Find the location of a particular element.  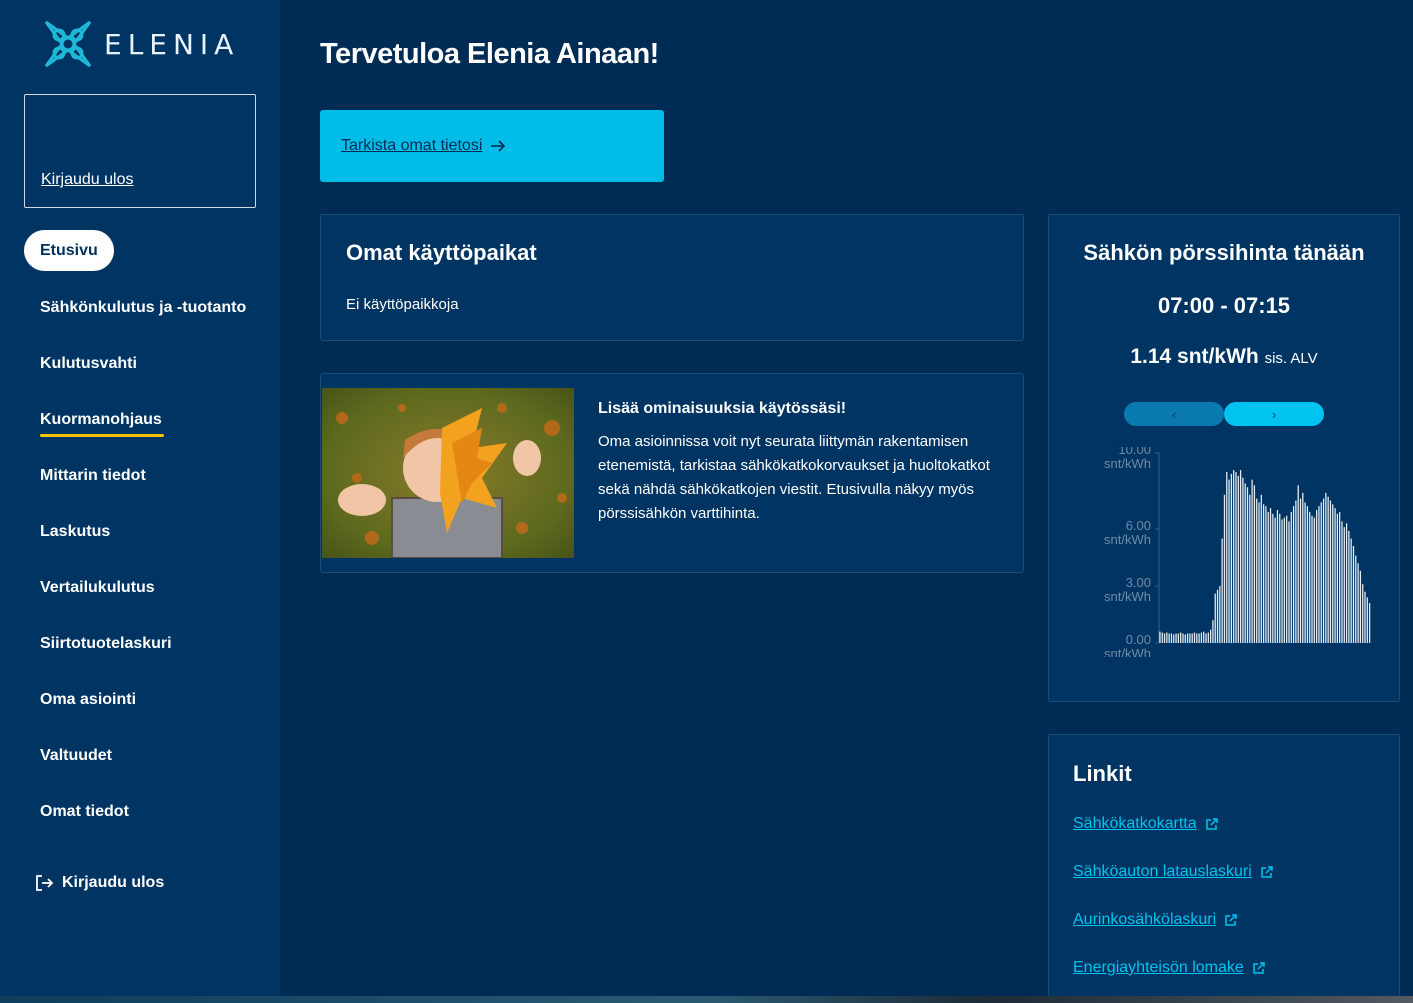

link-aurinkosahkolaskuri: Aurinkosähkölaskuri is located at coordinates (1155, 920).